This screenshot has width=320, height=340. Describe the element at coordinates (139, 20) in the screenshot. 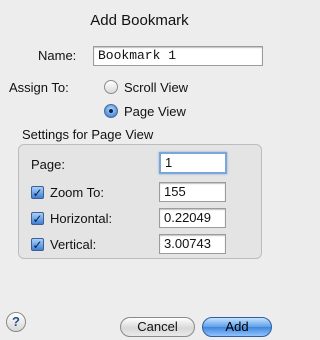

I see `dialog-title: Add Bookmark` at that location.